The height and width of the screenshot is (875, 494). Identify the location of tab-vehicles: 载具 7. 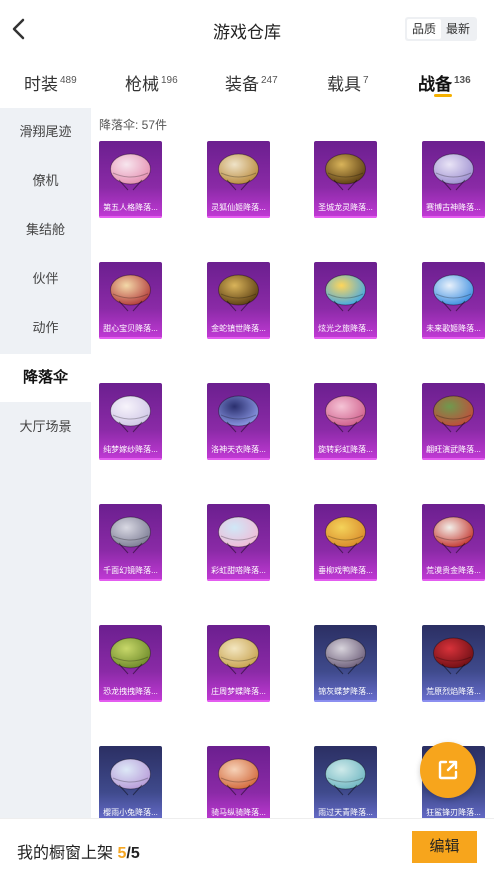
(348, 82).